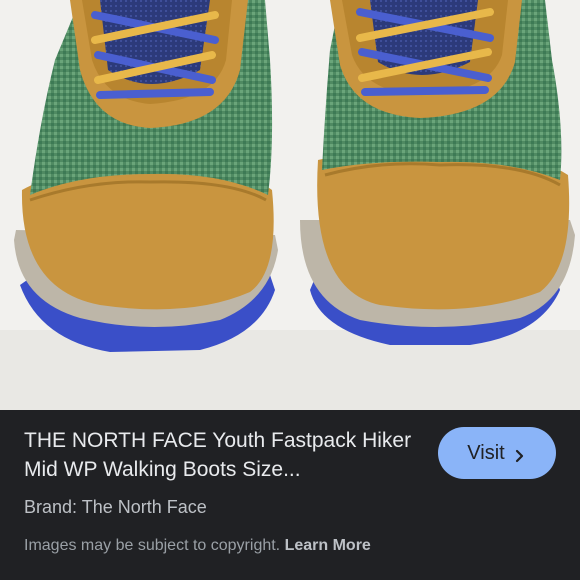  I want to click on learn-more-link: Learn More, so click(328, 545).